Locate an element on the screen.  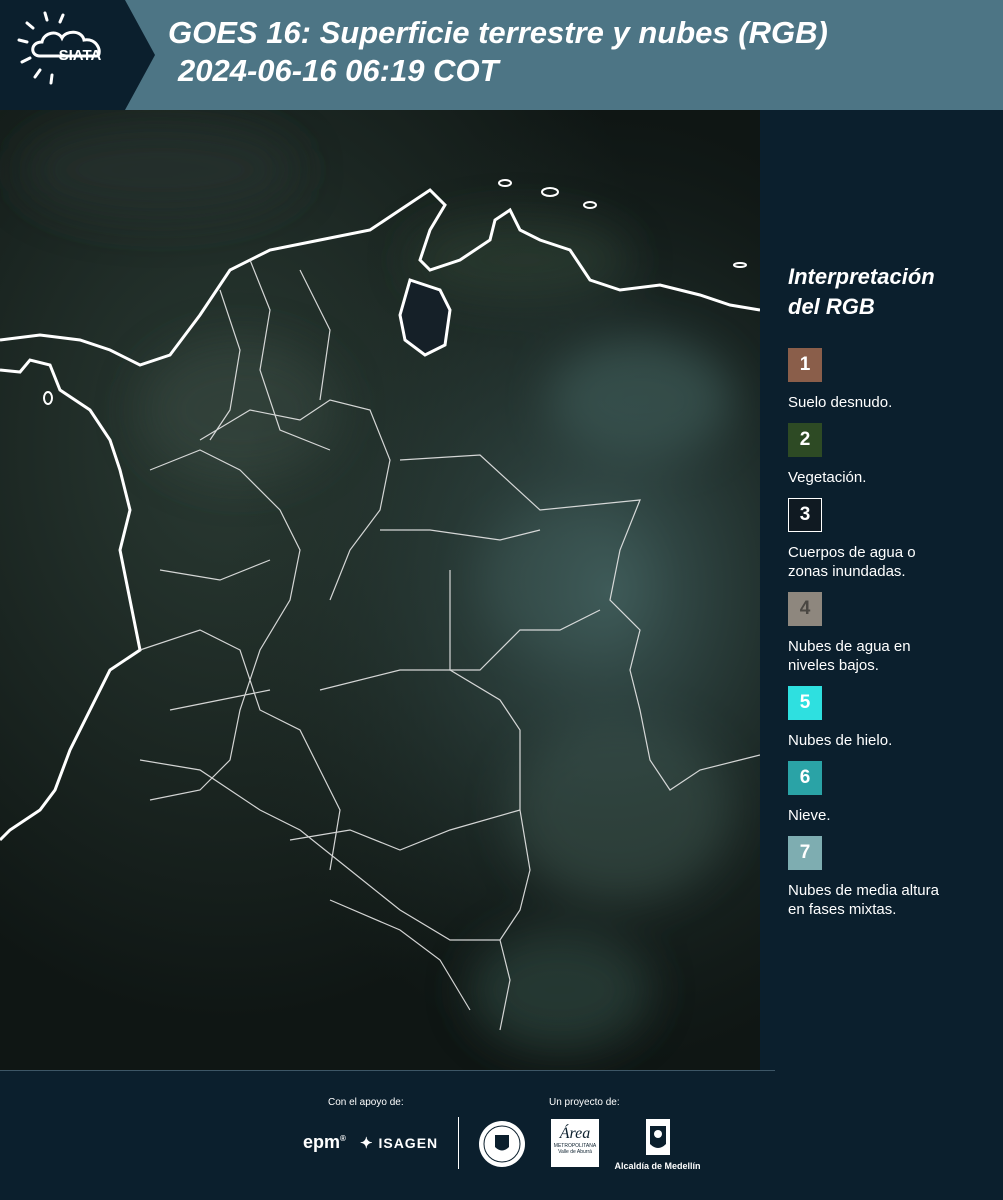
epm-logo: epm® is located at coordinates (324, 1142).